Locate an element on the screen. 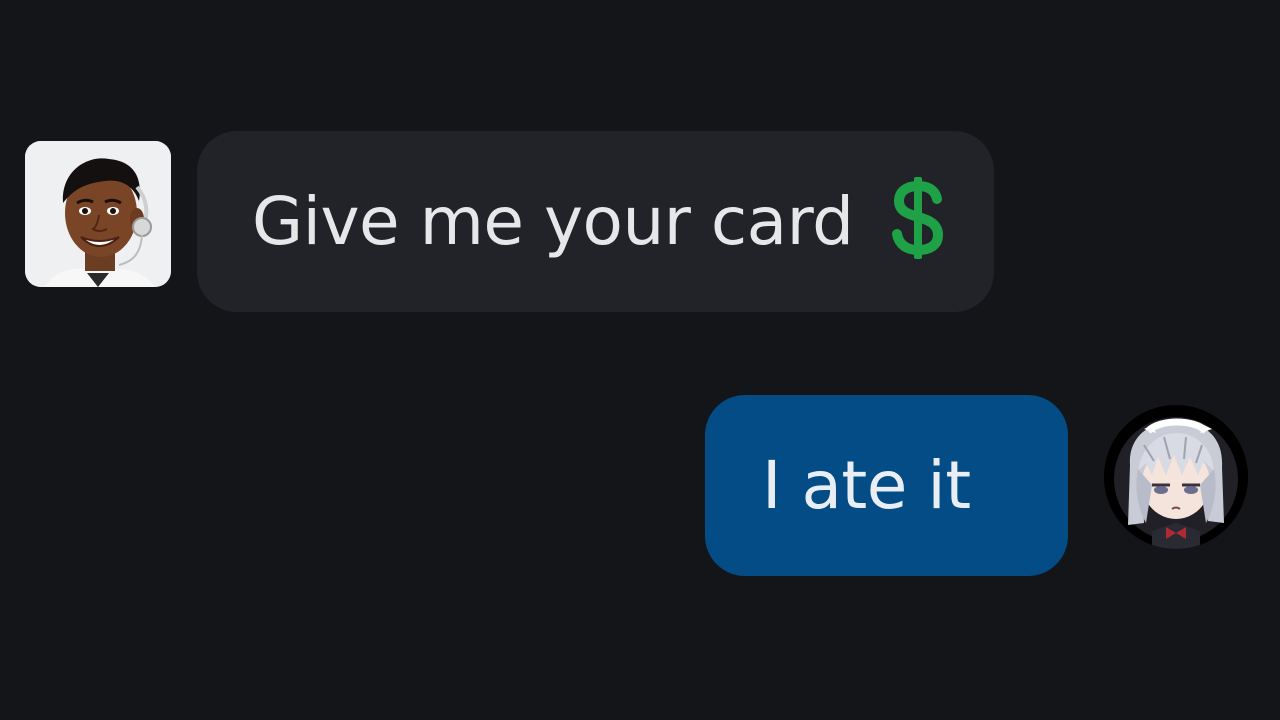 Image resolution: width=1280 pixels, height=720 pixels. outgoing-message-bubble: I ate it is located at coordinates (886, 485).